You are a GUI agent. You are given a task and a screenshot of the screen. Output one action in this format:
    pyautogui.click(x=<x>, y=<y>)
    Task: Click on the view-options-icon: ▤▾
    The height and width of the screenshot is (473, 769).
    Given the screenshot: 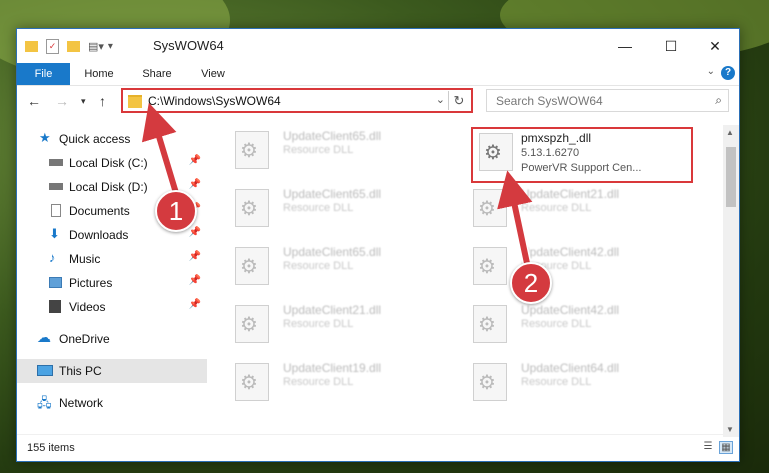 What is the action you would take?
    pyautogui.click(x=96, y=46)
    